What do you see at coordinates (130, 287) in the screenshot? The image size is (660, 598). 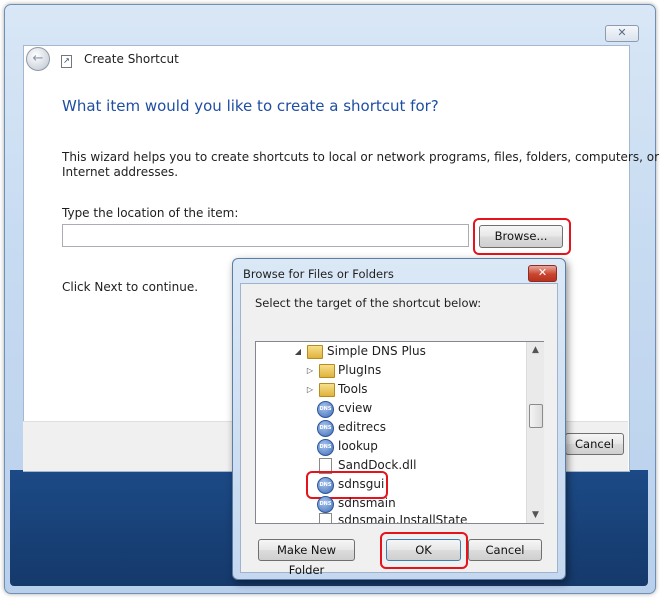 I see `continue-text: Click Next to continue.` at bounding box center [130, 287].